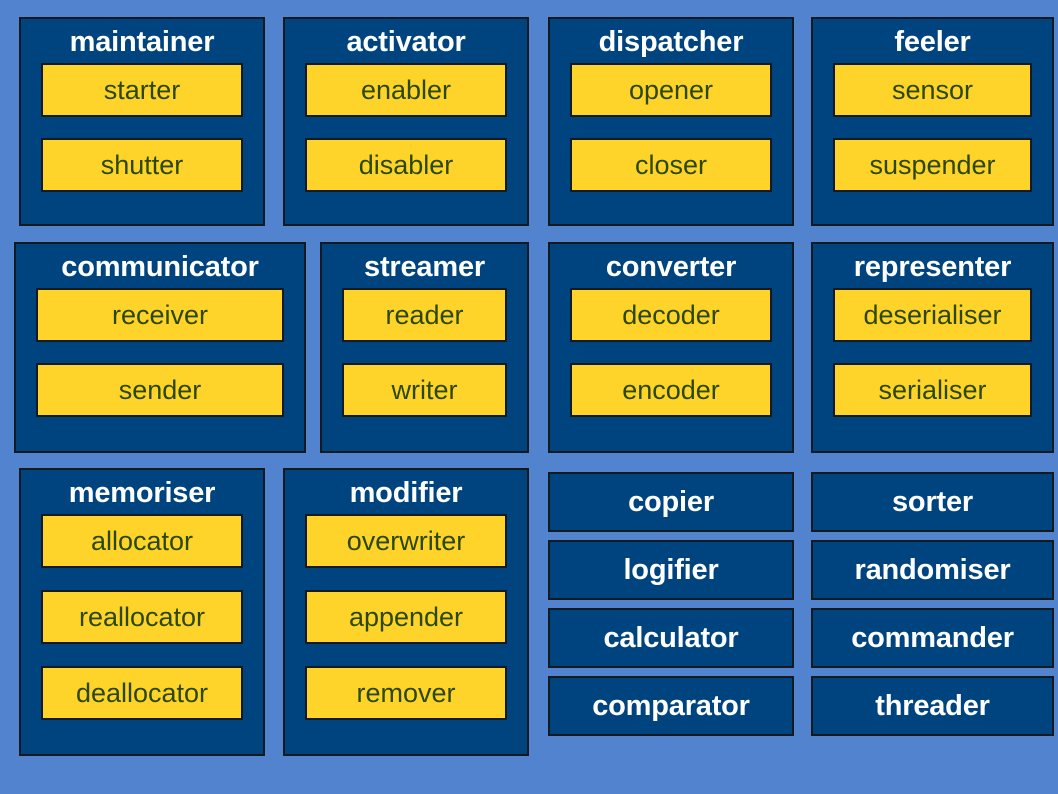 The height and width of the screenshot is (794, 1058). Describe the element at coordinates (406, 493) in the screenshot. I see `group-title: modifier` at that location.